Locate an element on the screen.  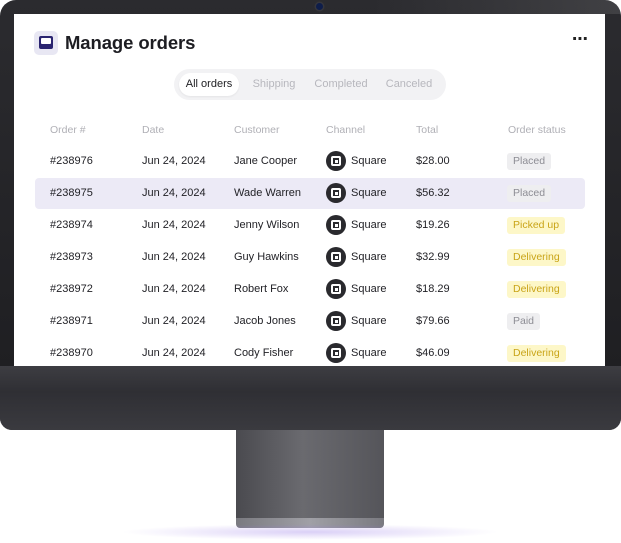
logo-glyph is located at coordinates (46, 42).